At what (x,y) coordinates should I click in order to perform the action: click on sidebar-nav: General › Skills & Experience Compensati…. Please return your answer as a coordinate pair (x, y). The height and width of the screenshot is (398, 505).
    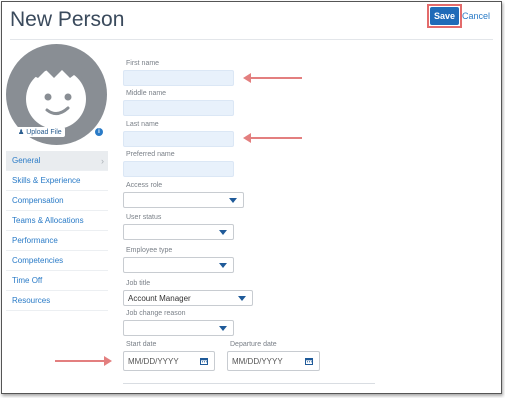
    Looking at the image, I should click on (57, 231).